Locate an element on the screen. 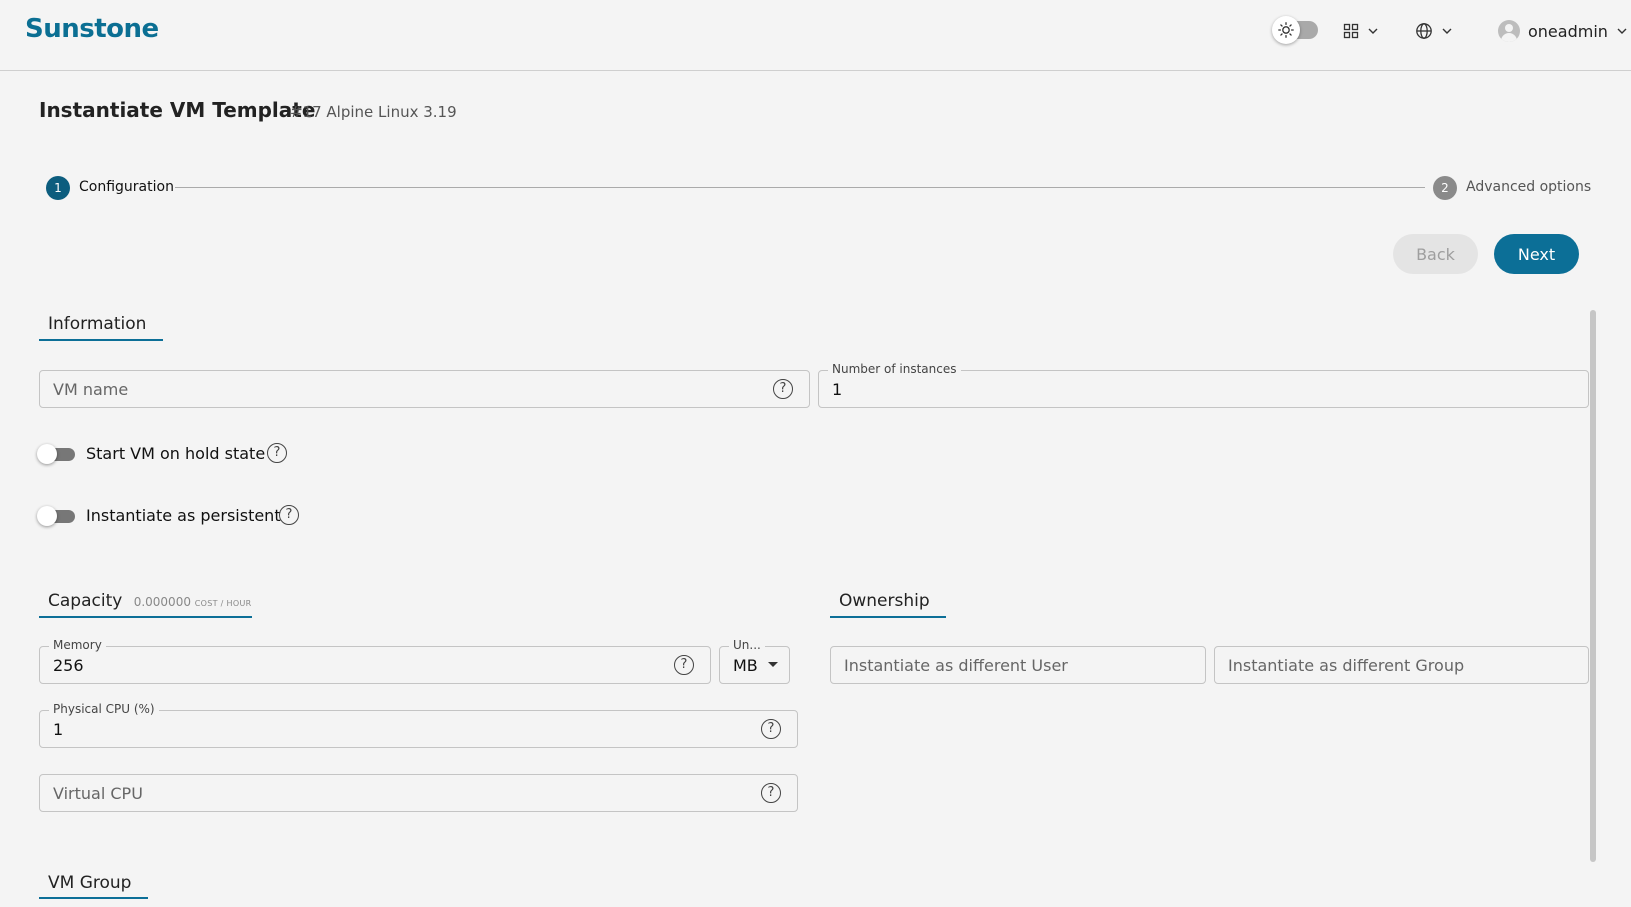  scrollbar is located at coordinates (1593, 586).